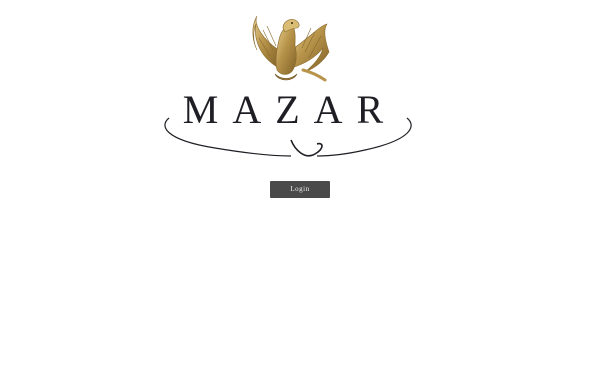 This screenshot has width=600, height=375. I want to click on eagle-icon, so click(291, 48).